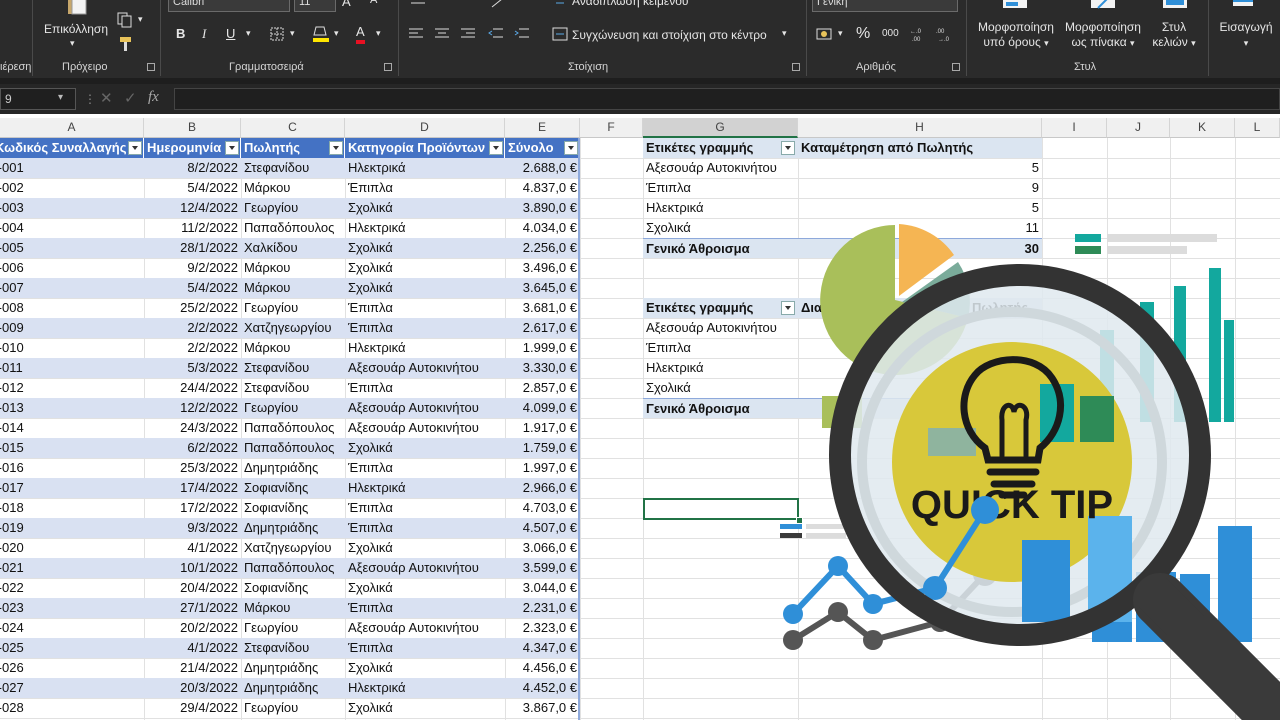 The width and height of the screenshot is (1280, 720). Describe the element at coordinates (72, 668) in the screenshot. I see `table-cell: Α-026` at that location.